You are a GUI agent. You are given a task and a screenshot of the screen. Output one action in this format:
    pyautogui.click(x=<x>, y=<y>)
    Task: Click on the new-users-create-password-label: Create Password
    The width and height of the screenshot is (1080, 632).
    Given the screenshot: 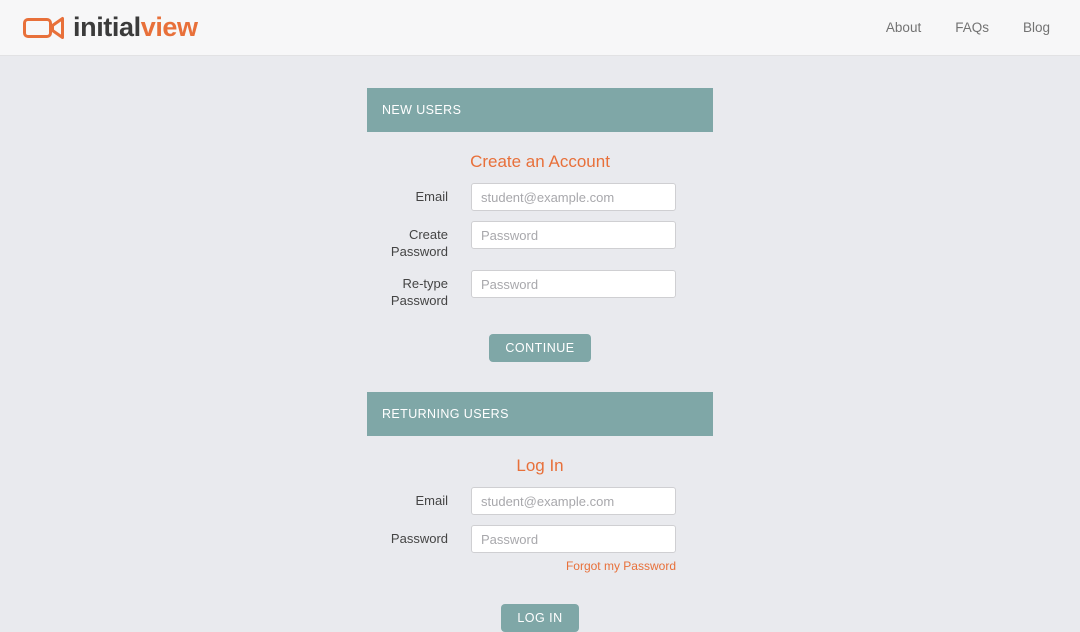 What is the action you would take?
    pyautogui.click(x=419, y=240)
    